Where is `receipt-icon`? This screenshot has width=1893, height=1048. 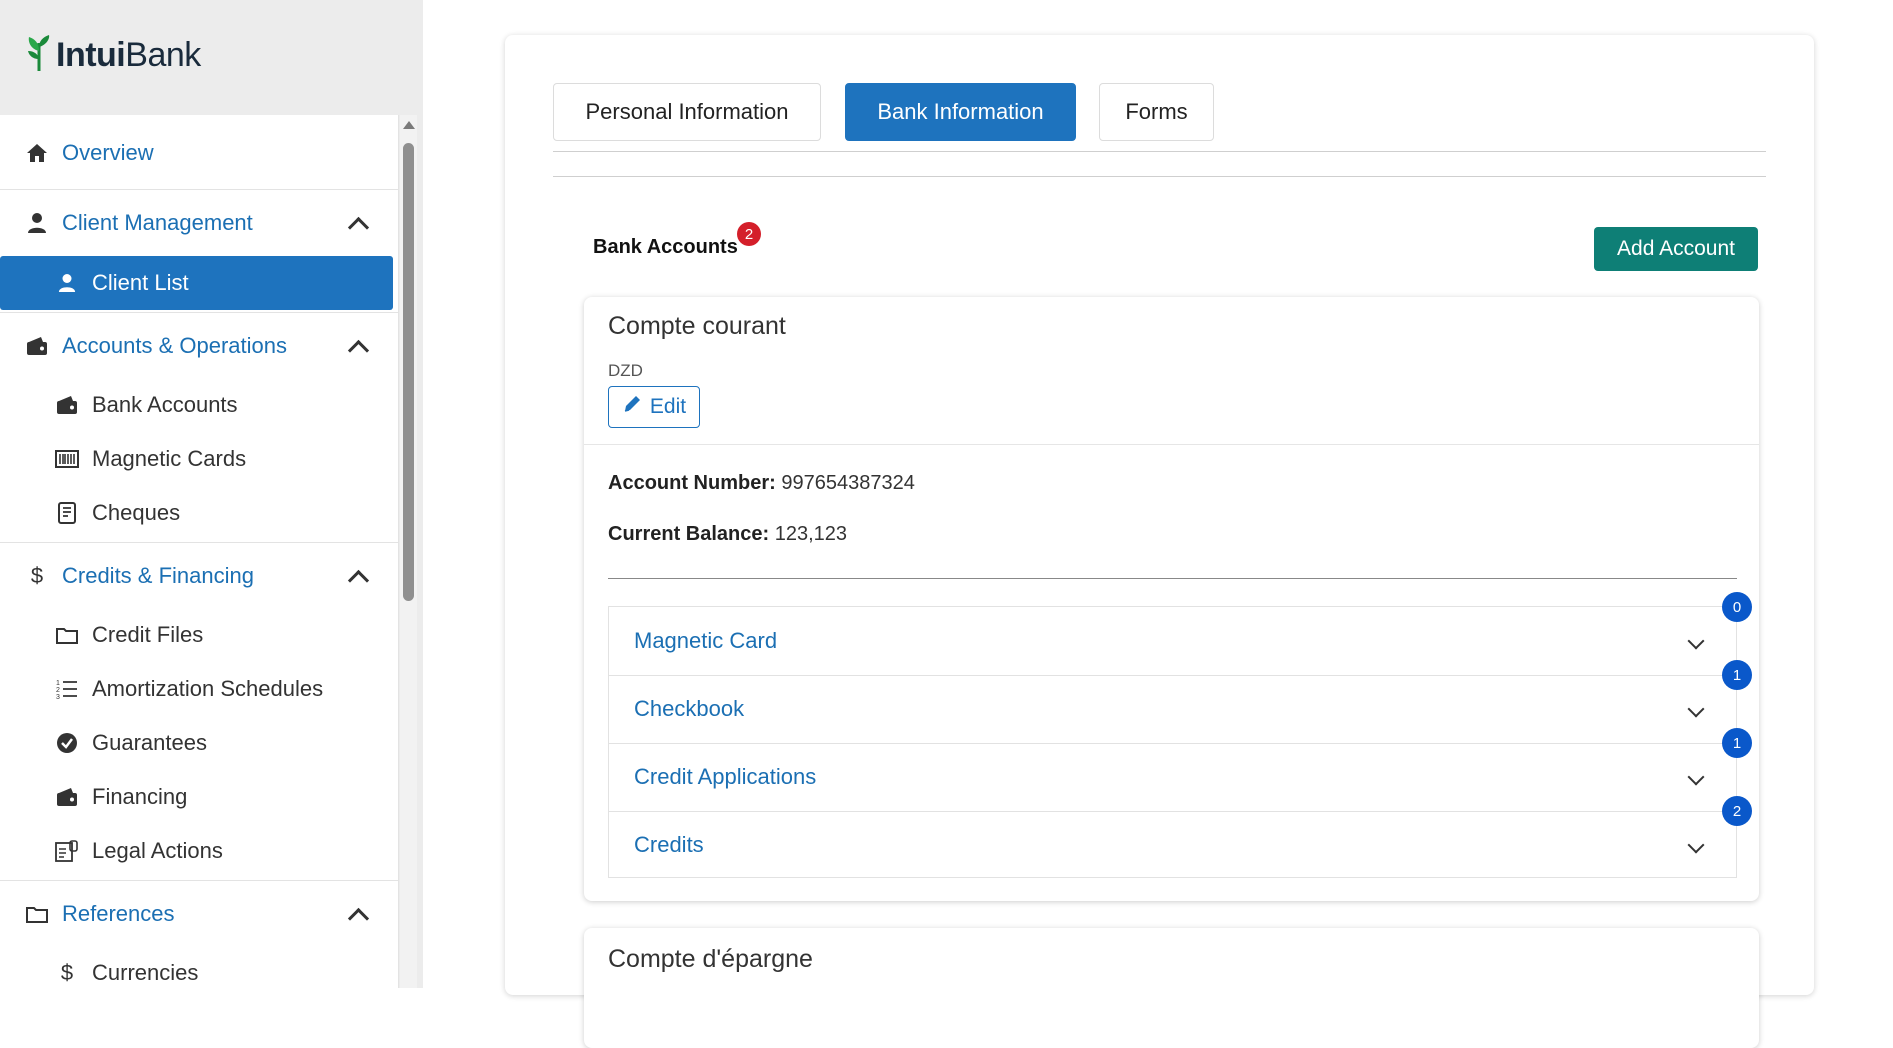 receipt-icon is located at coordinates (67, 513).